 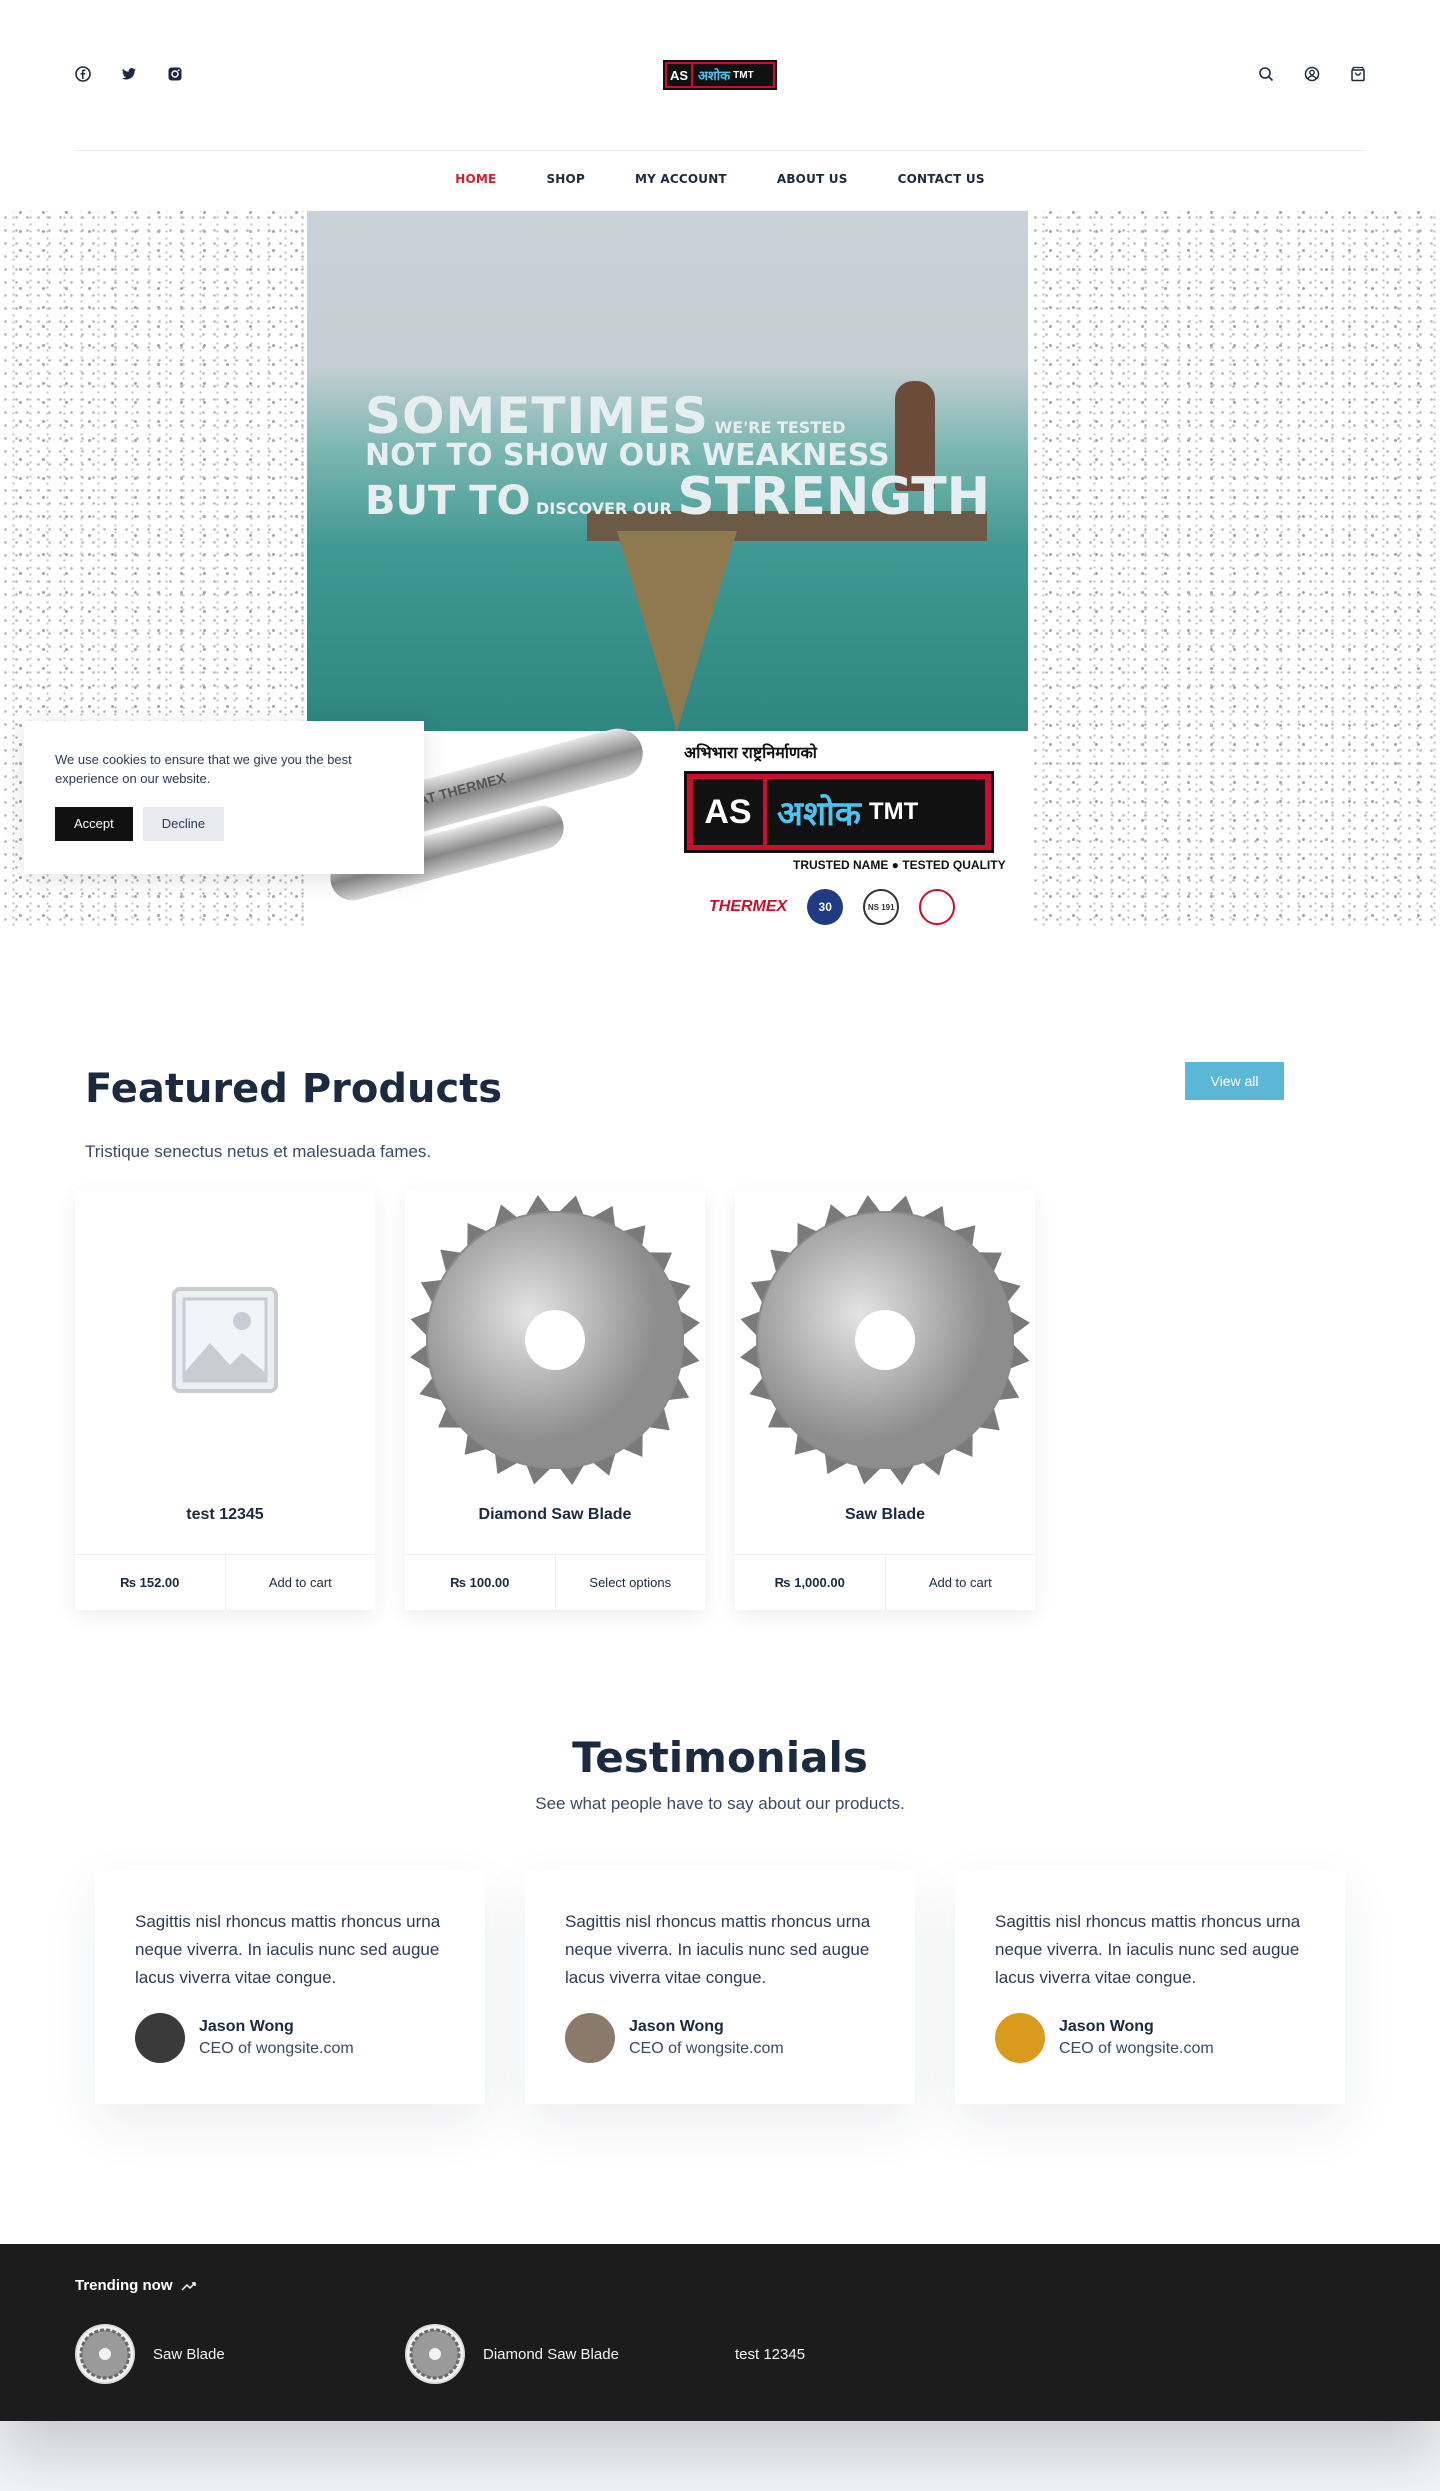 I want to click on header-actions, so click(x=1312, y=74).